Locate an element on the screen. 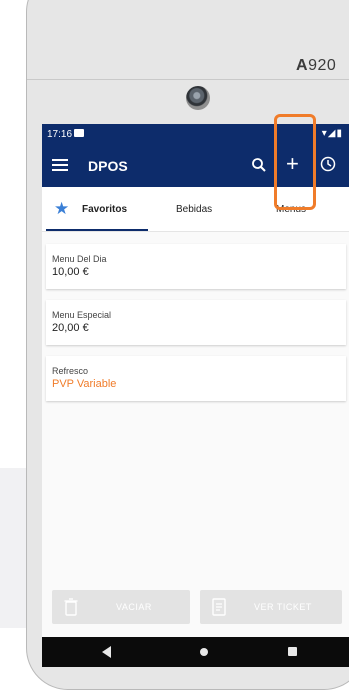  product-price: 10,00 € is located at coordinates (70, 272).